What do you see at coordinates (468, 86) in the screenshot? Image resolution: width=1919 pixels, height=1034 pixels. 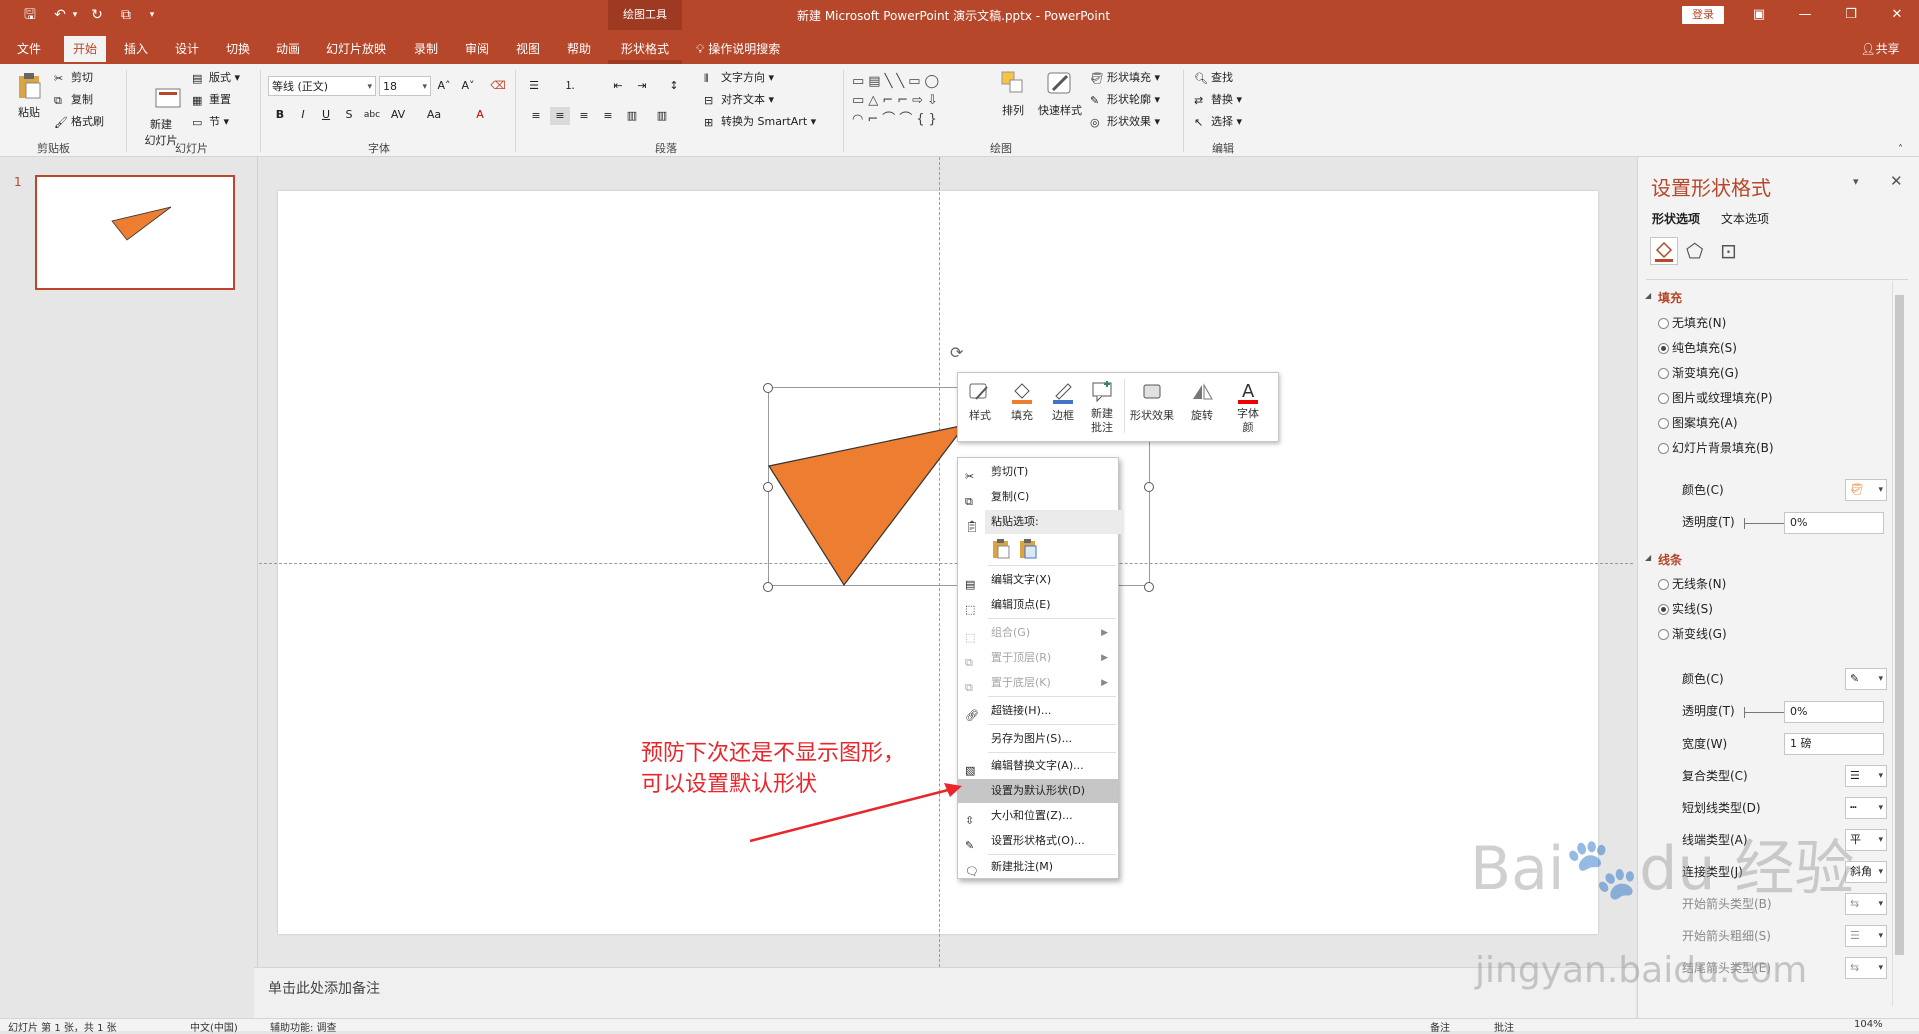 I see `shrink-font-icon: A˅` at bounding box center [468, 86].